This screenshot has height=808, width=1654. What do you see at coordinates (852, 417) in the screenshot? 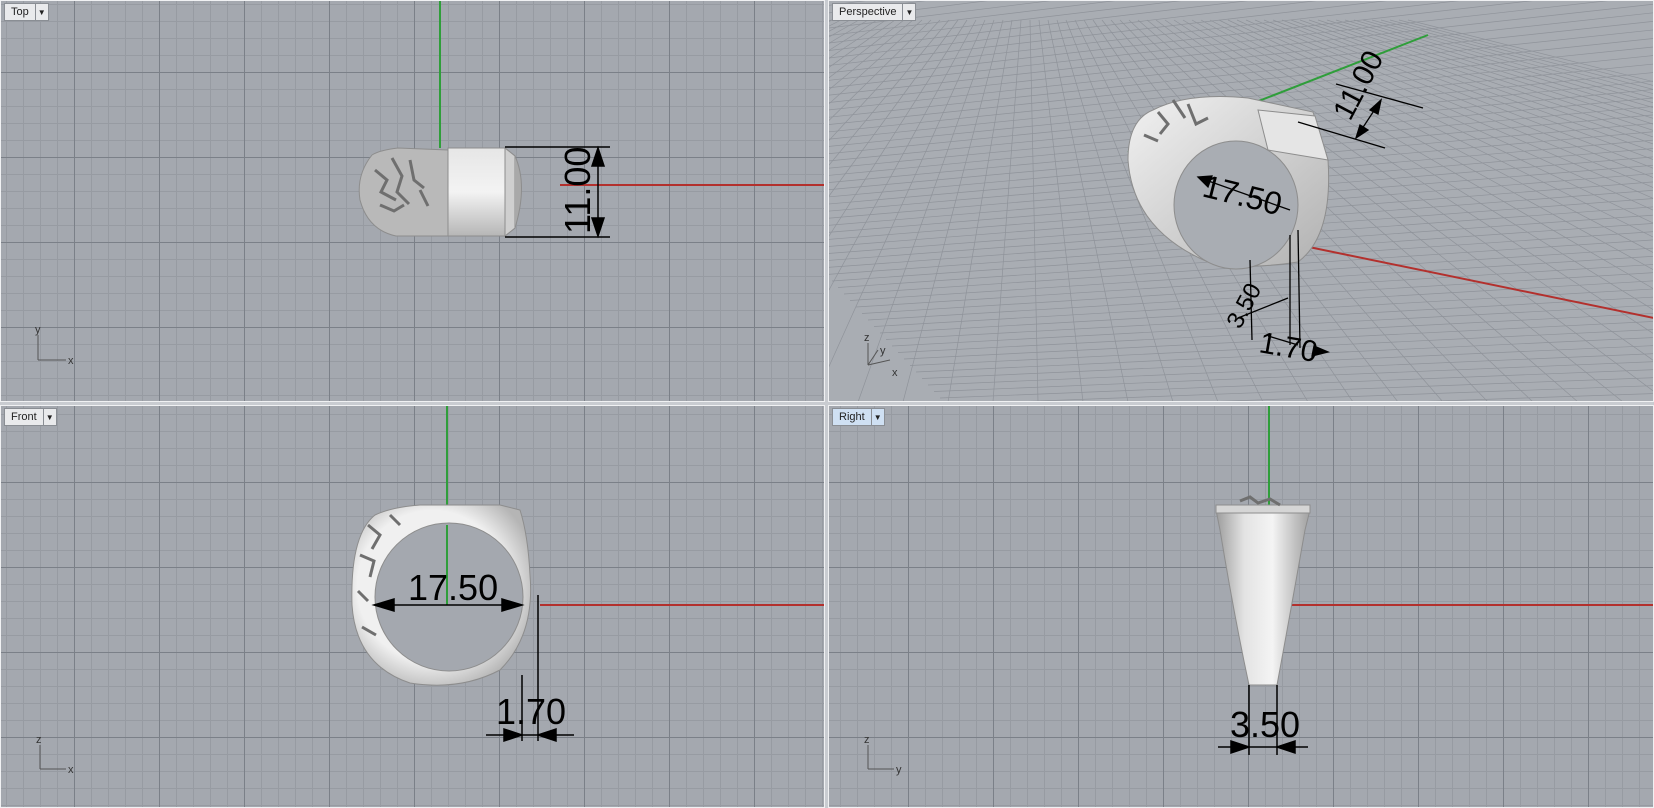
I see `viewport-title: Right` at bounding box center [852, 417].